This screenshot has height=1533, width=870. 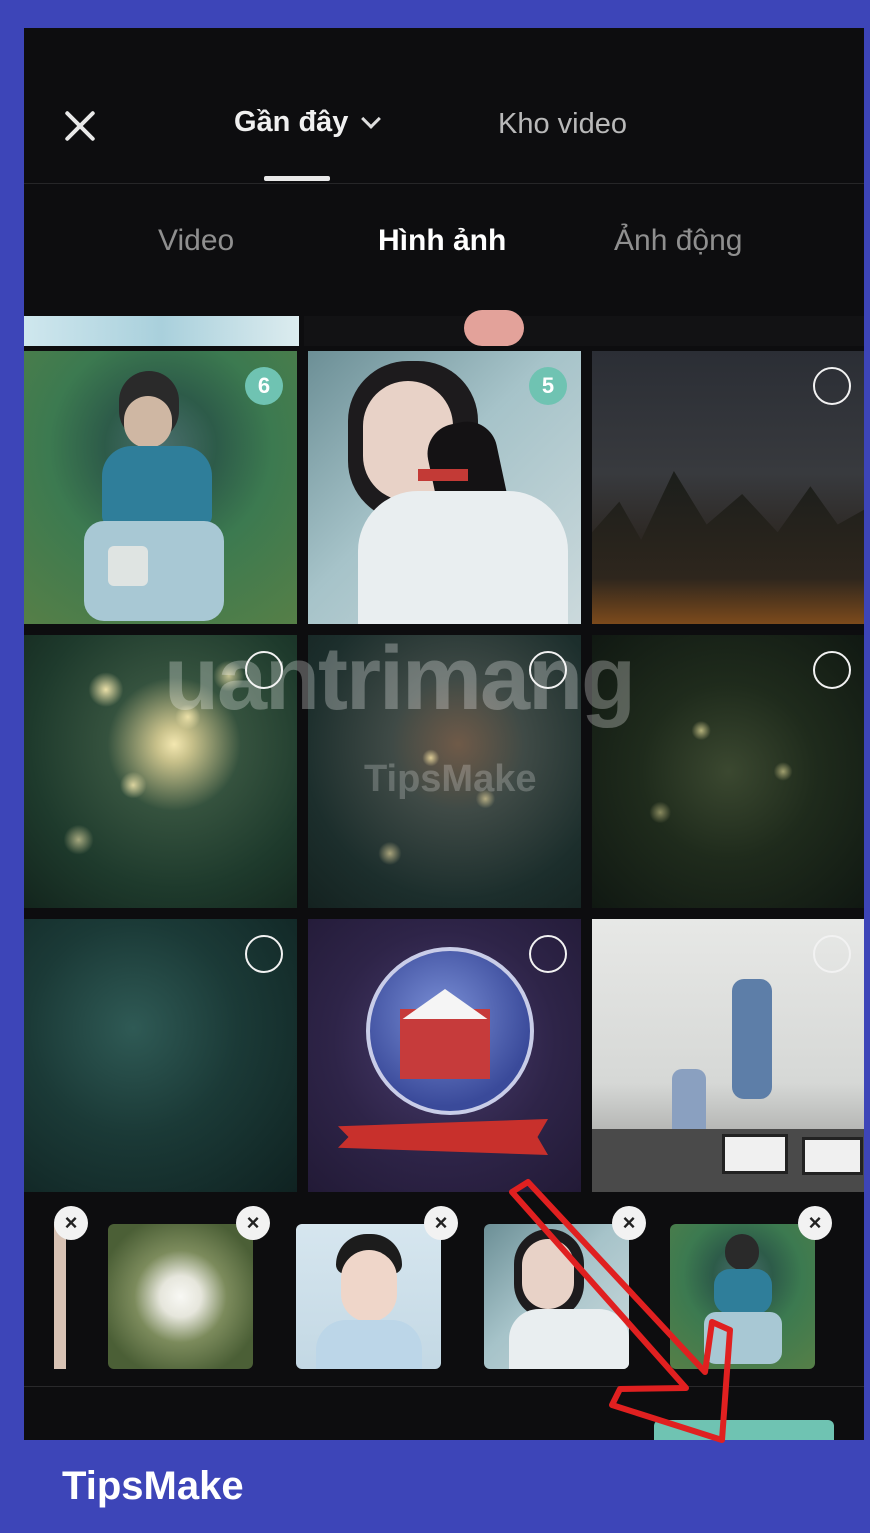 What do you see at coordinates (728, 1055) in the screenshot?
I see `media-tile-office-decorating` at bounding box center [728, 1055].